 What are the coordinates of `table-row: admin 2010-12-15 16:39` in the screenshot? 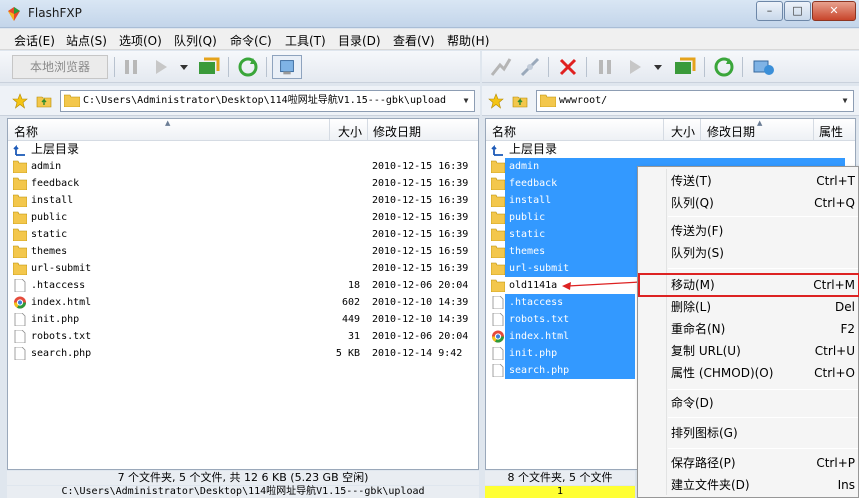 It's located at (243, 166).